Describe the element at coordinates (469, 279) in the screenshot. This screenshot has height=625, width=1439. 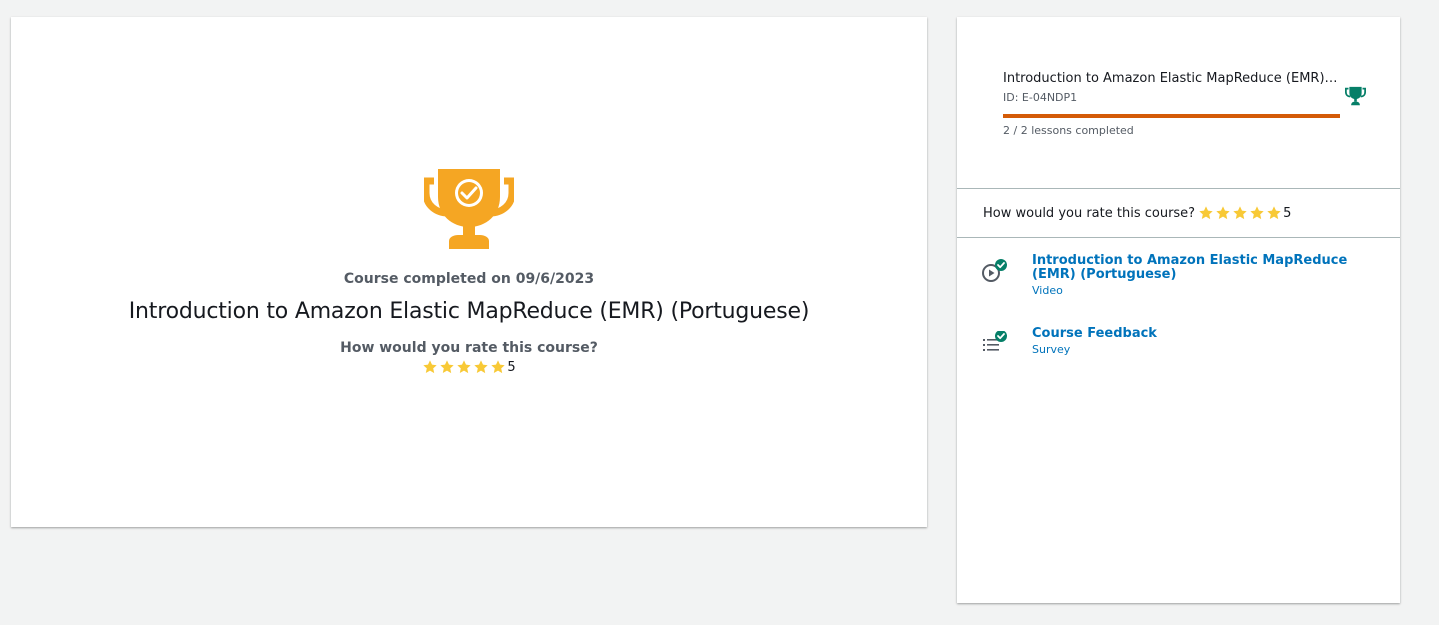
I see `completion-date: Course completed on 09/6/2023` at that location.